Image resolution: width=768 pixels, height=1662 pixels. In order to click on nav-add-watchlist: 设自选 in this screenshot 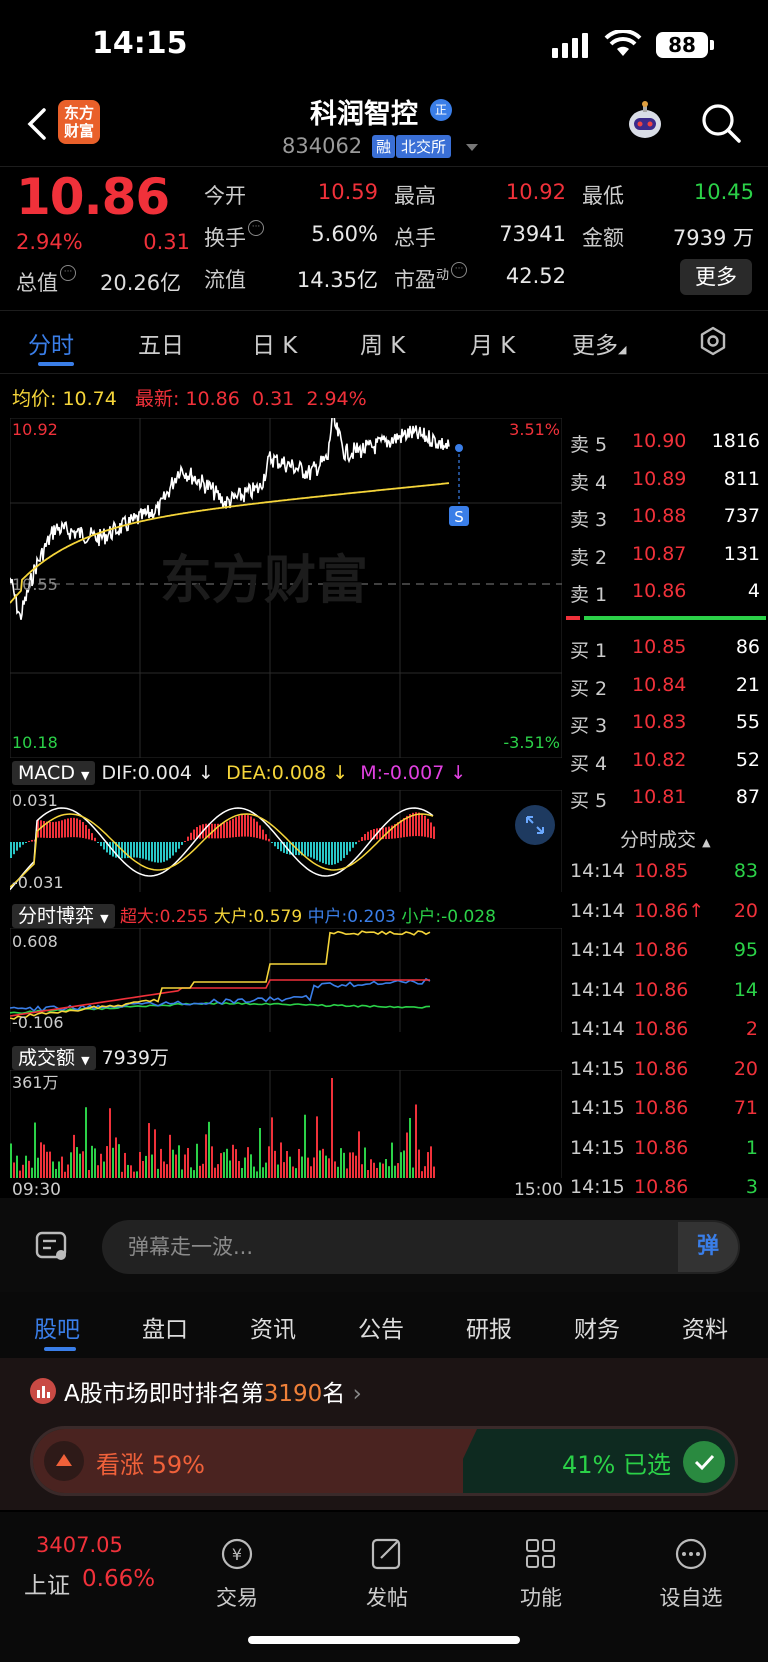, I will do `click(691, 1574)`.